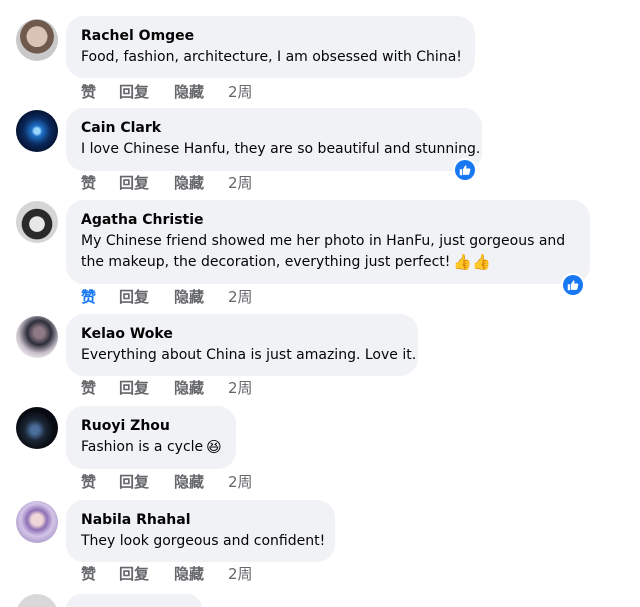 This screenshot has height=607, width=640. What do you see at coordinates (472, 262) in the screenshot?
I see `thumbs-up-emoji: 👍👍` at bounding box center [472, 262].